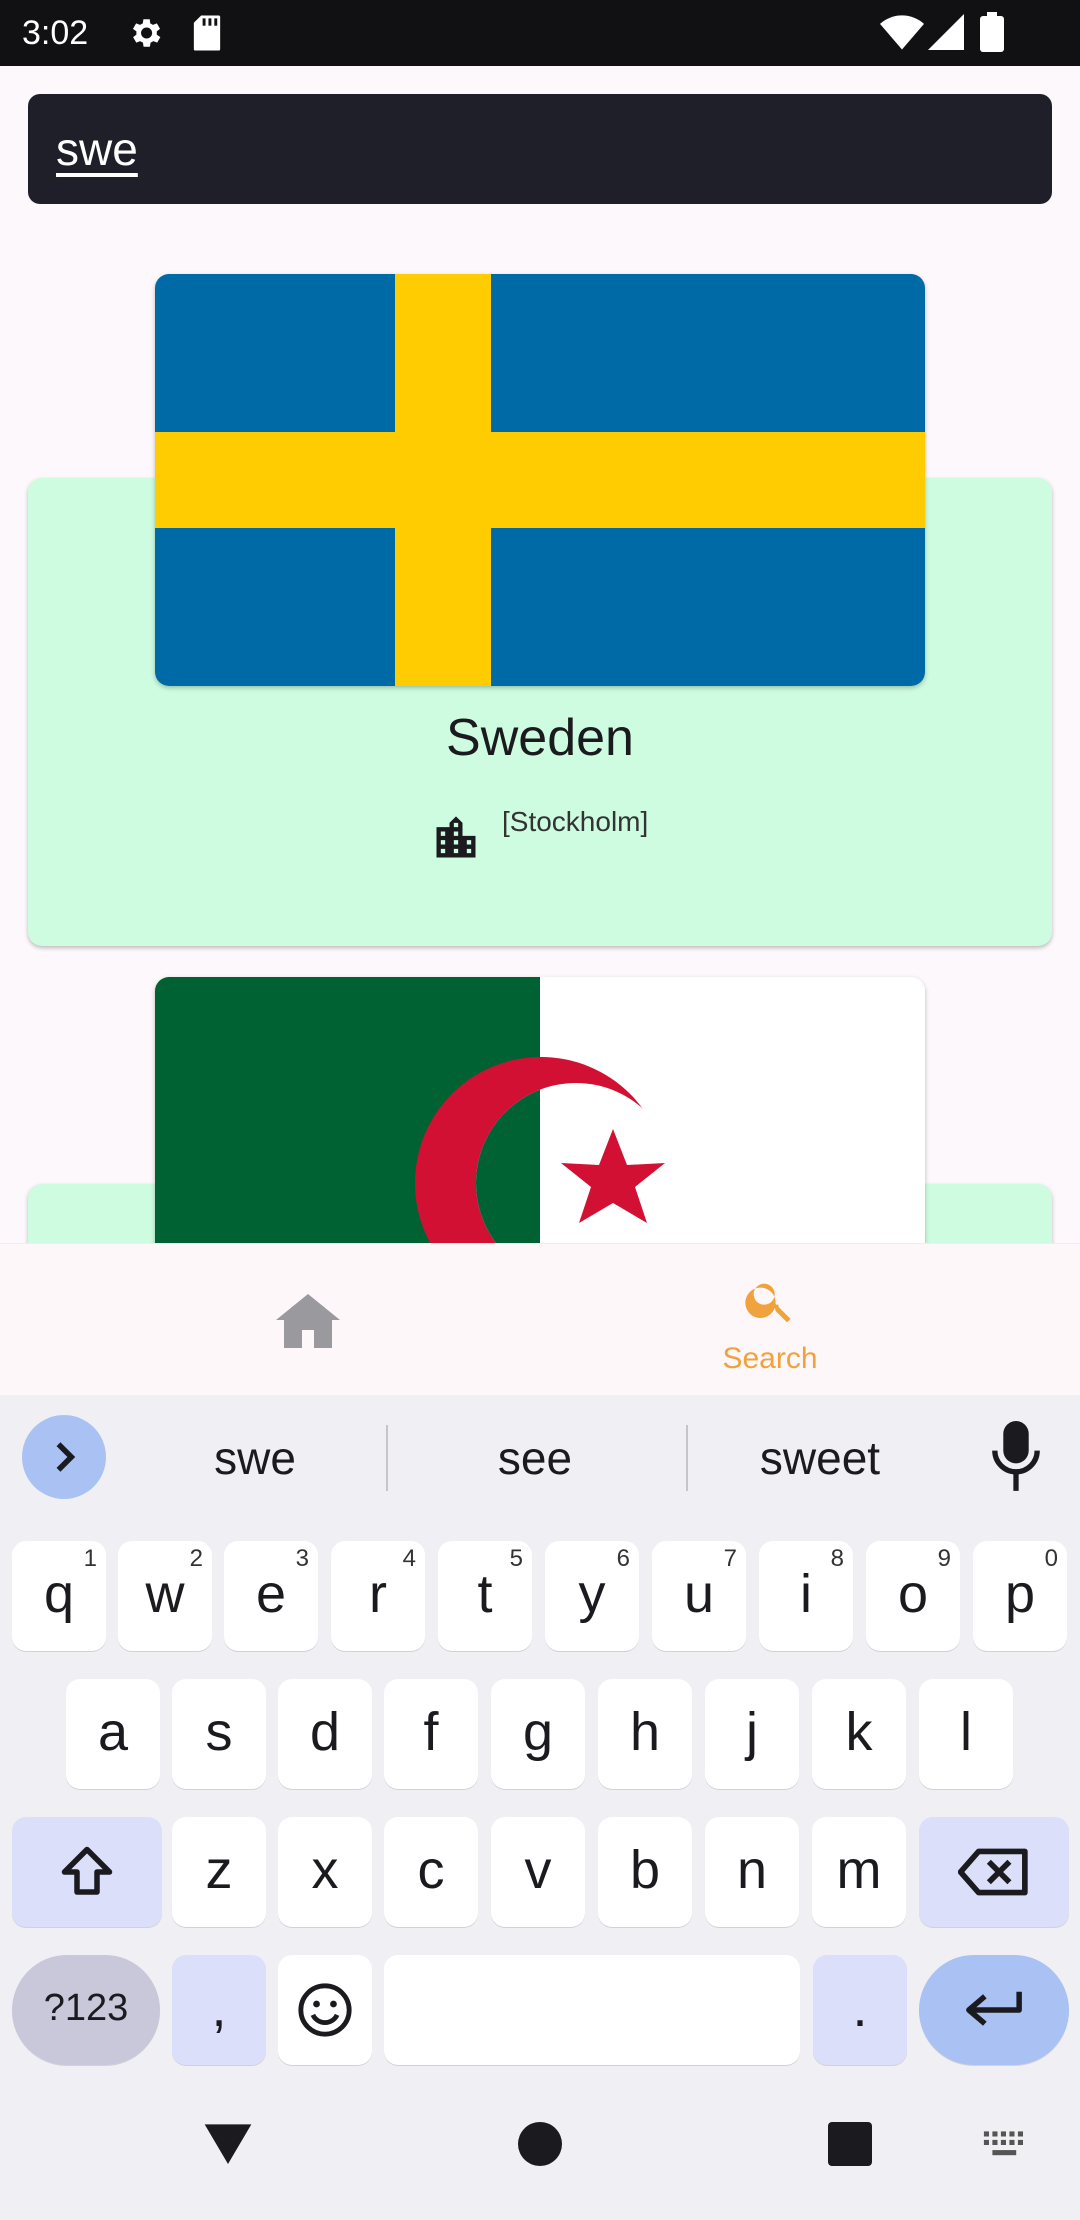 This screenshot has height=2220, width=1080. I want to click on capital-text: [Stockholm], so click(575, 821).